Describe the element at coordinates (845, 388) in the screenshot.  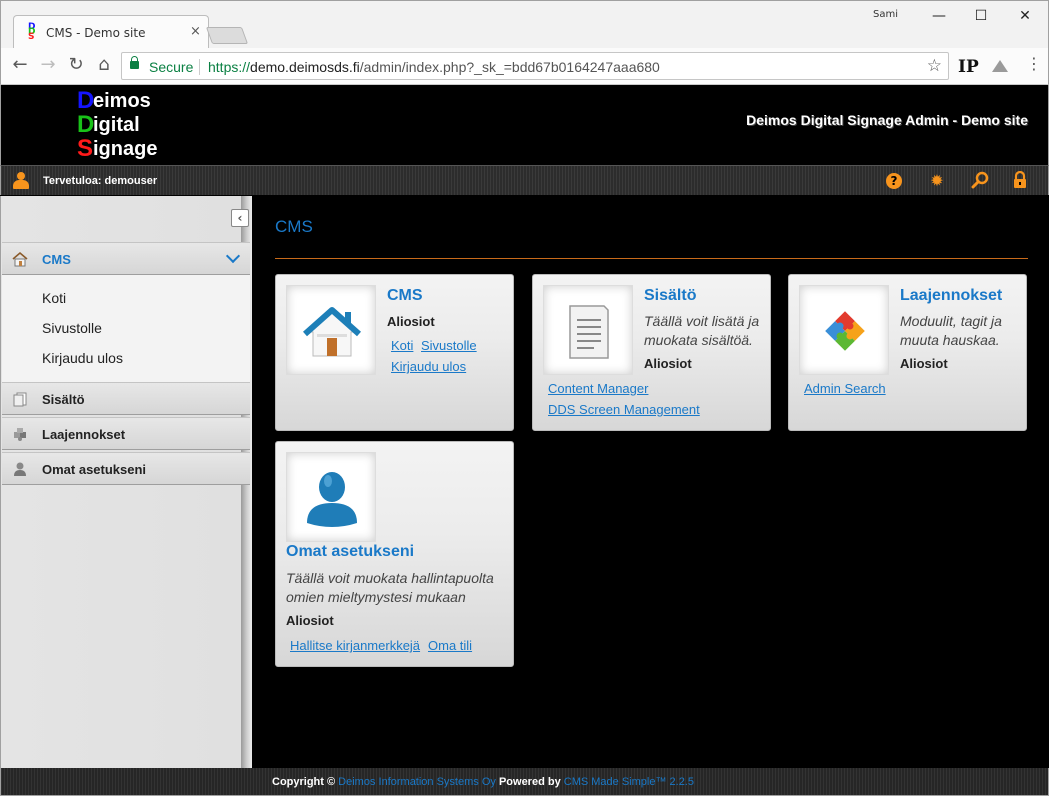
I see `card-link-admin-search: Admin Search` at that location.